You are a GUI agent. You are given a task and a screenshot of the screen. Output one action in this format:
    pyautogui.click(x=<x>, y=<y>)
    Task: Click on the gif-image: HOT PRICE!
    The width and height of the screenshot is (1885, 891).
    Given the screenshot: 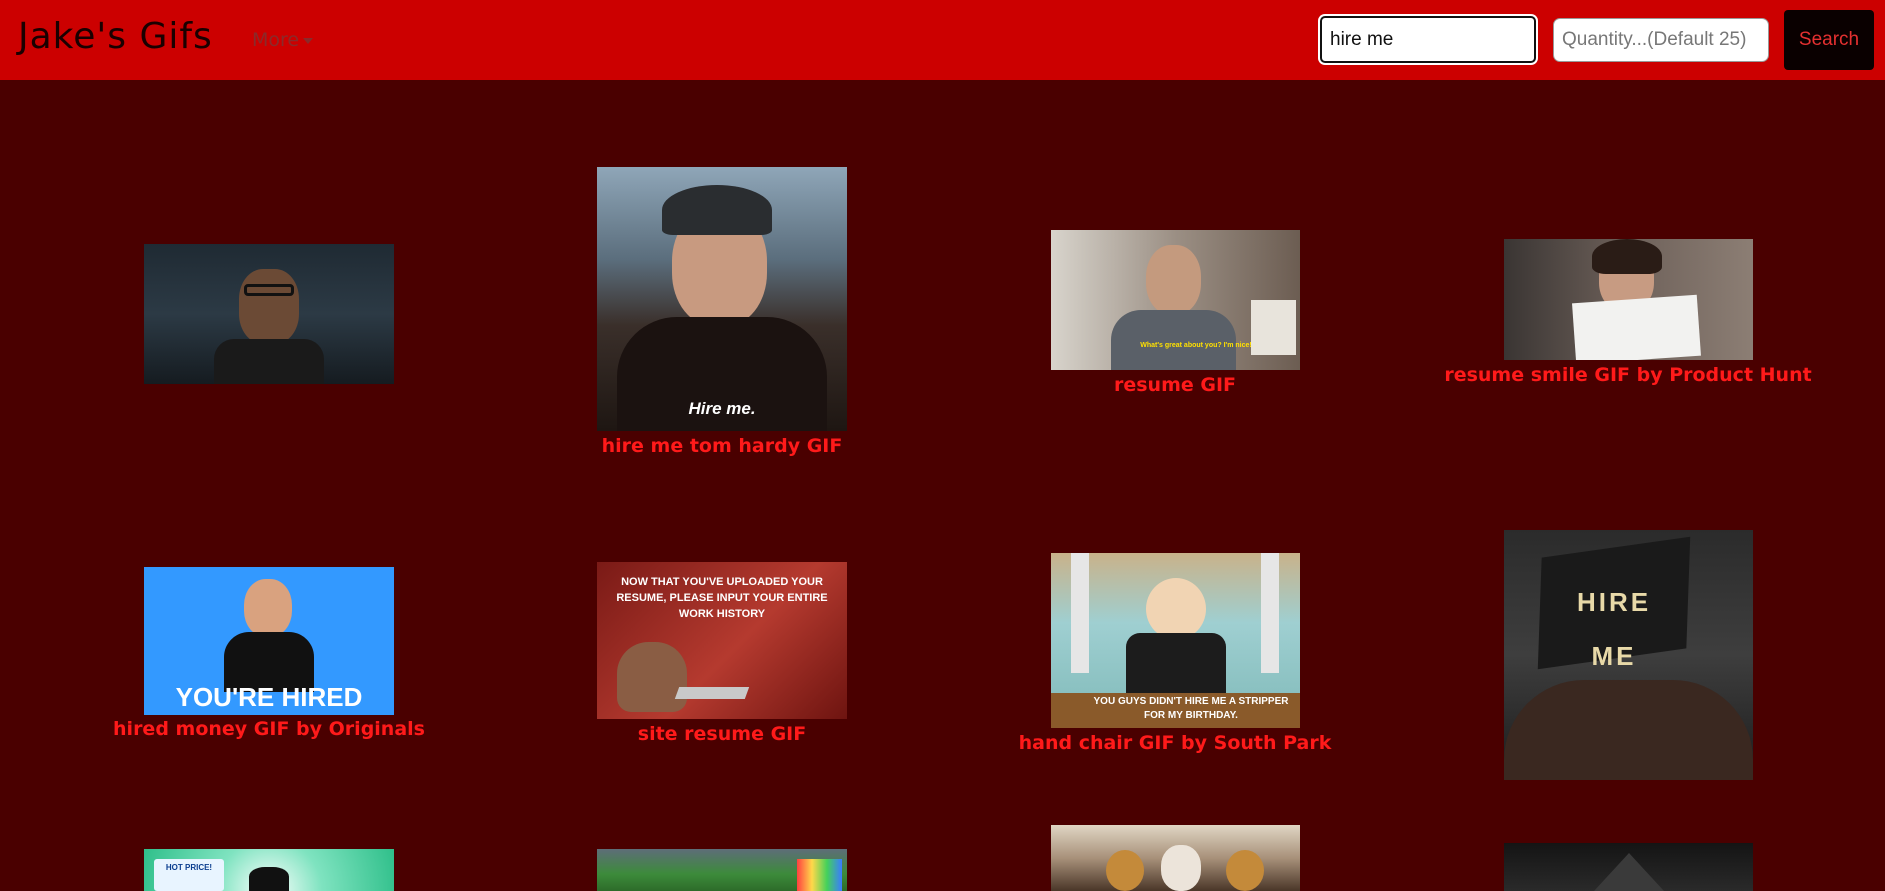 What is the action you would take?
    pyautogui.click(x=269, y=870)
    